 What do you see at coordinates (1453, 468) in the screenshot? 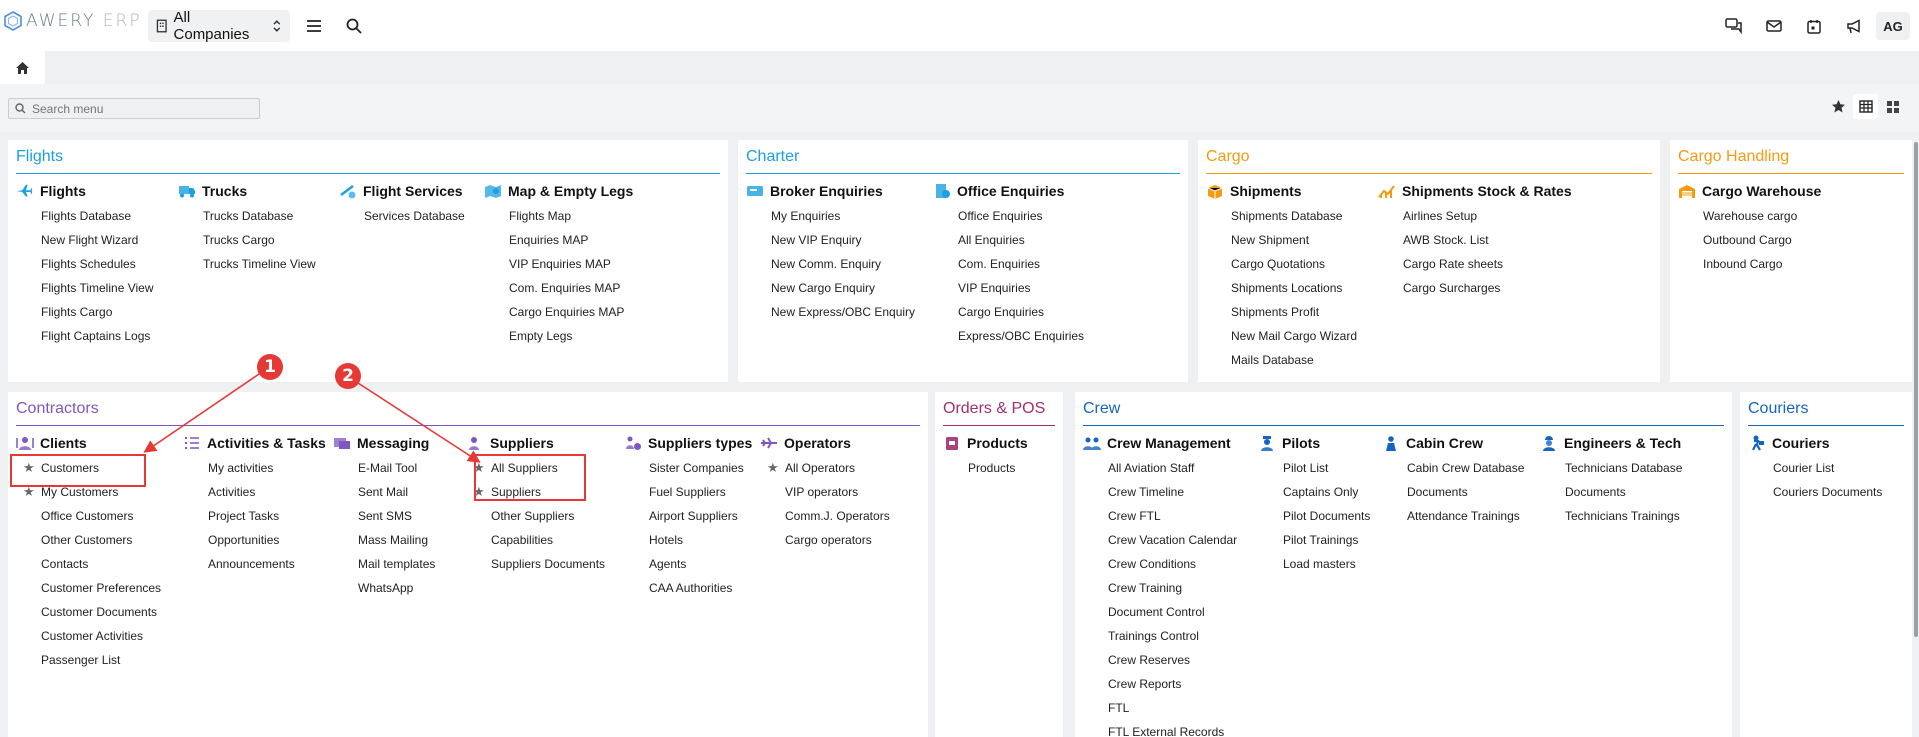
I see `menu-link: Cabin Crew Database` at bounding box center [1453, 468].